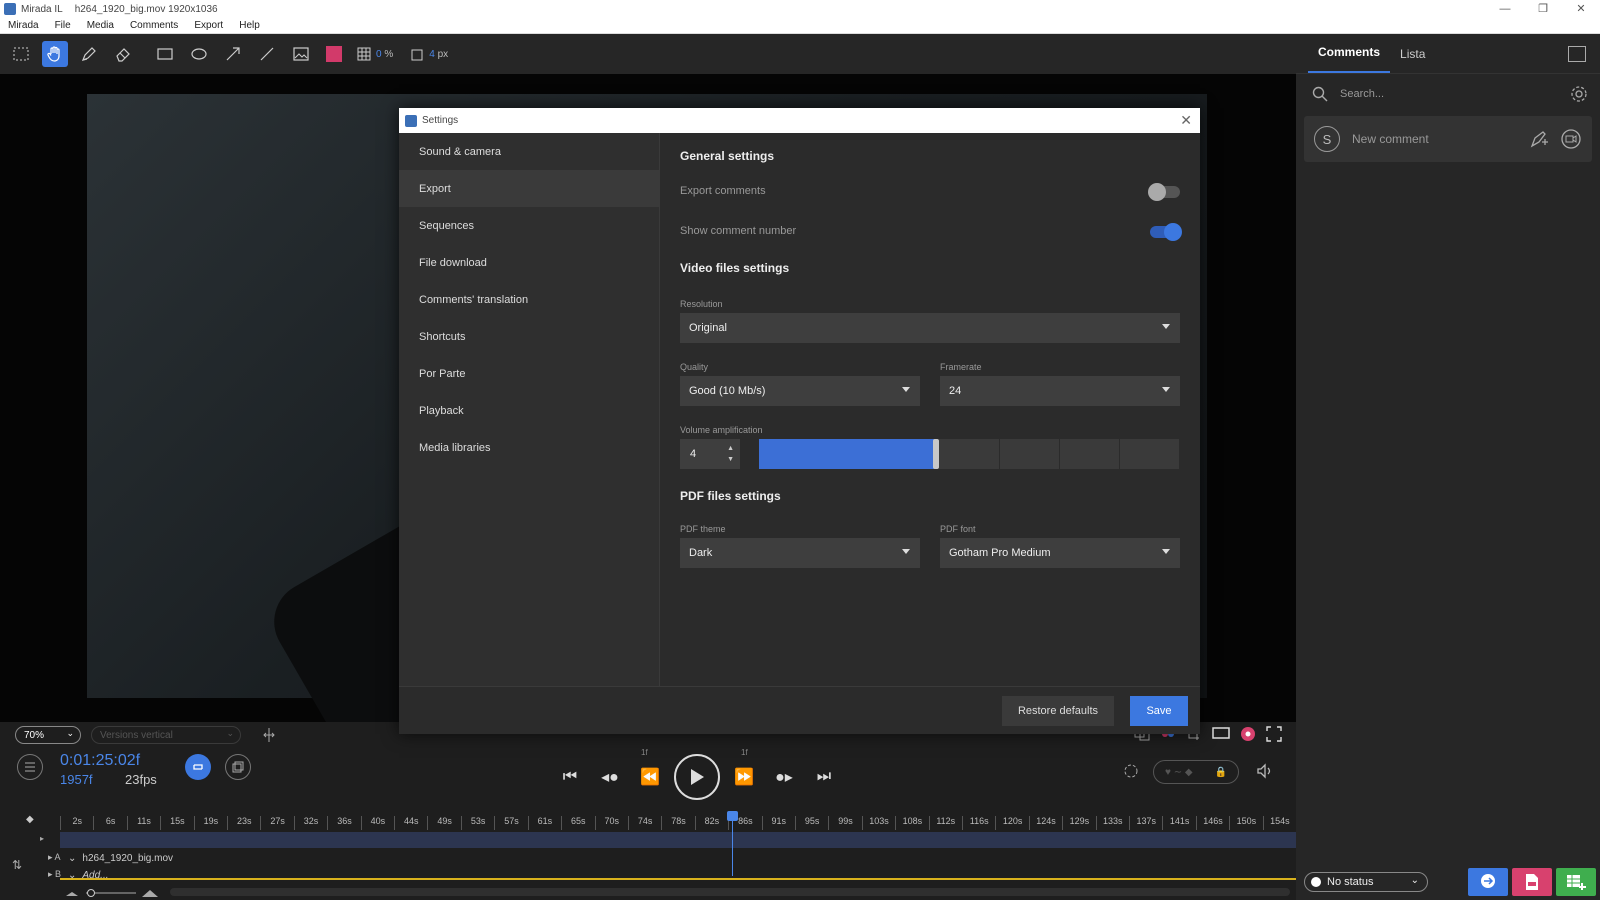 This screenshot has height=900, width=1600. What do you see at coordinates (23, 25) in the screenshot?
I see `menu-mirada: Mirada` at bounding box center [23, 25].